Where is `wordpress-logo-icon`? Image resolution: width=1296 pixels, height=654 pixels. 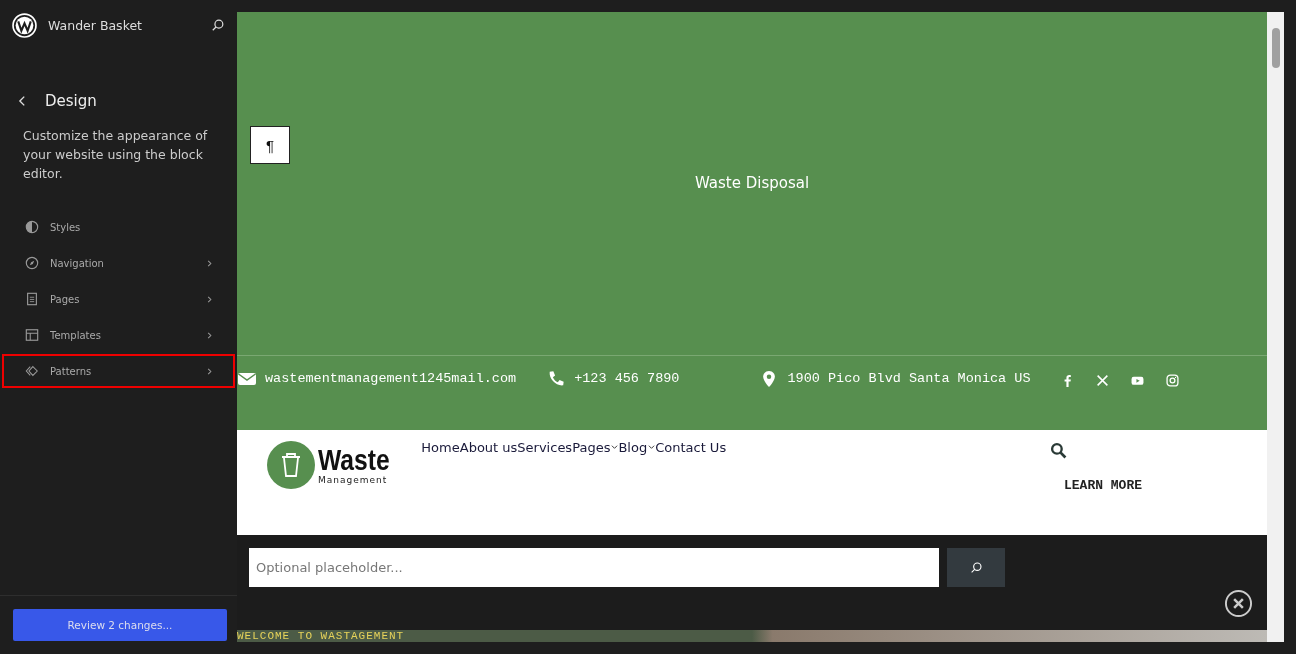
wordpress-logo-icon is located at coordinates (24, 25).